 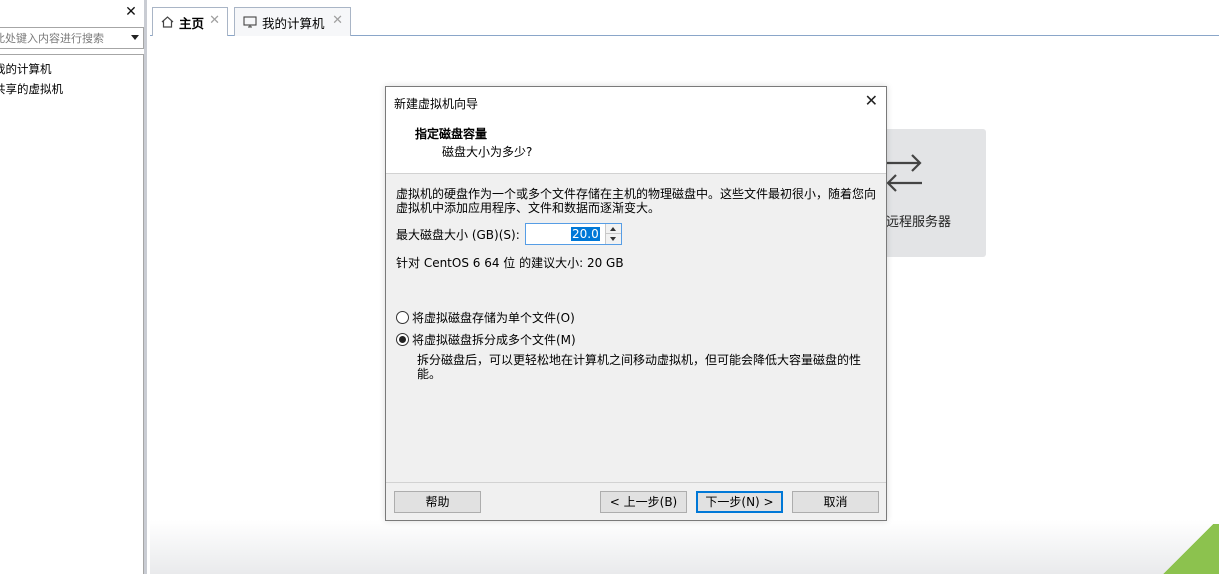 I want to click on option-split-files: 将虚拟磁盘拆分成多个文件(M), so click(x=486, y=339).